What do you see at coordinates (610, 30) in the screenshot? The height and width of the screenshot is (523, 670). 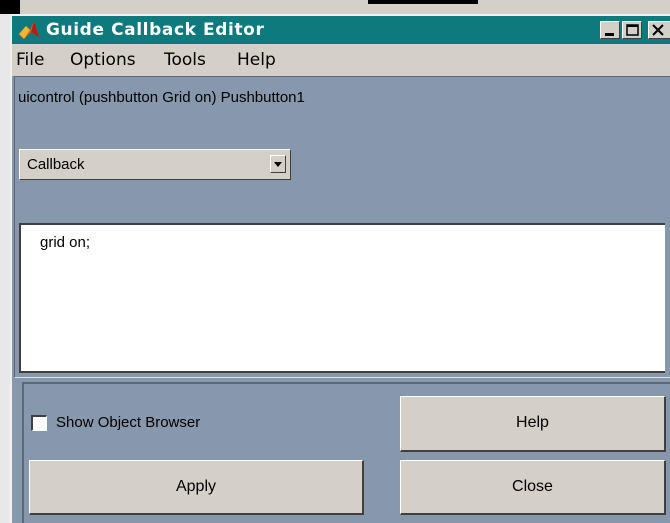 I see `minimize-button` at bounding box center [610, 30].